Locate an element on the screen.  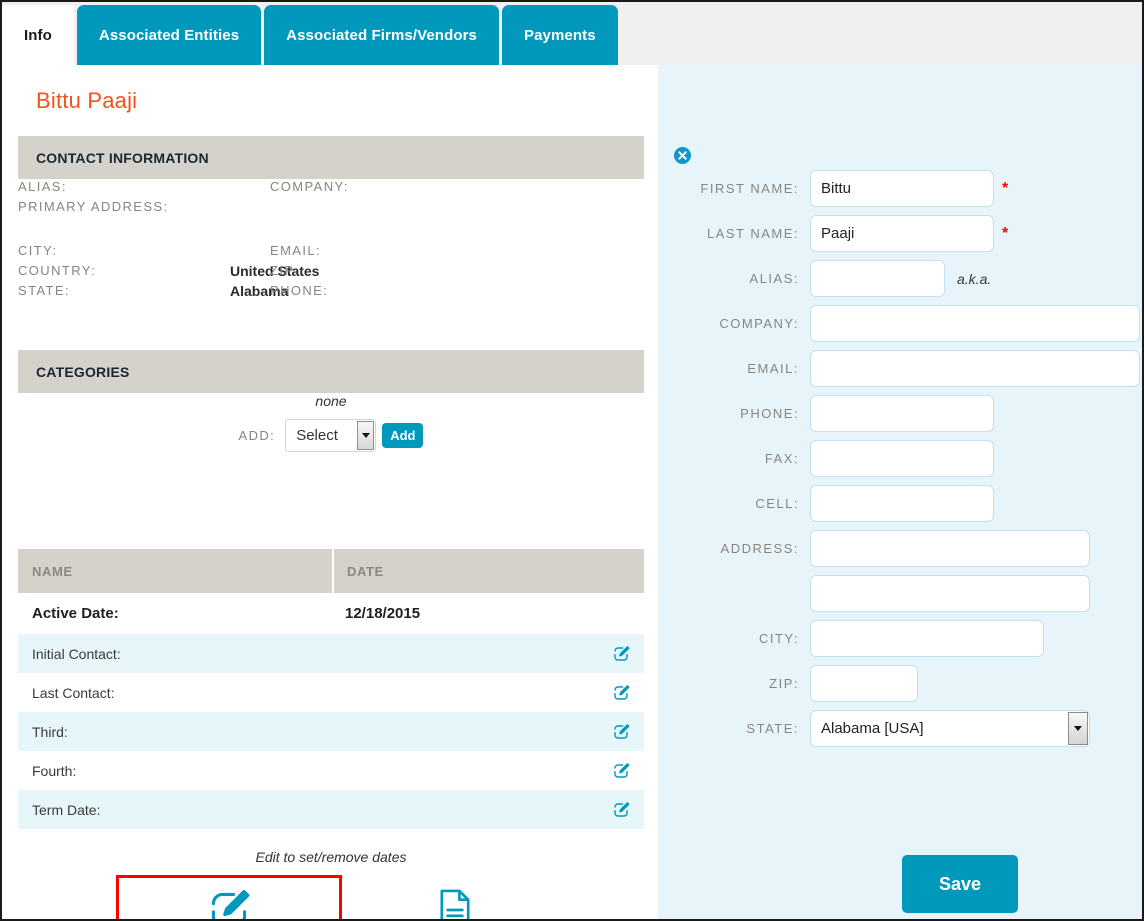
date-row-name: Fourth: is located at coordinates (54, 770).